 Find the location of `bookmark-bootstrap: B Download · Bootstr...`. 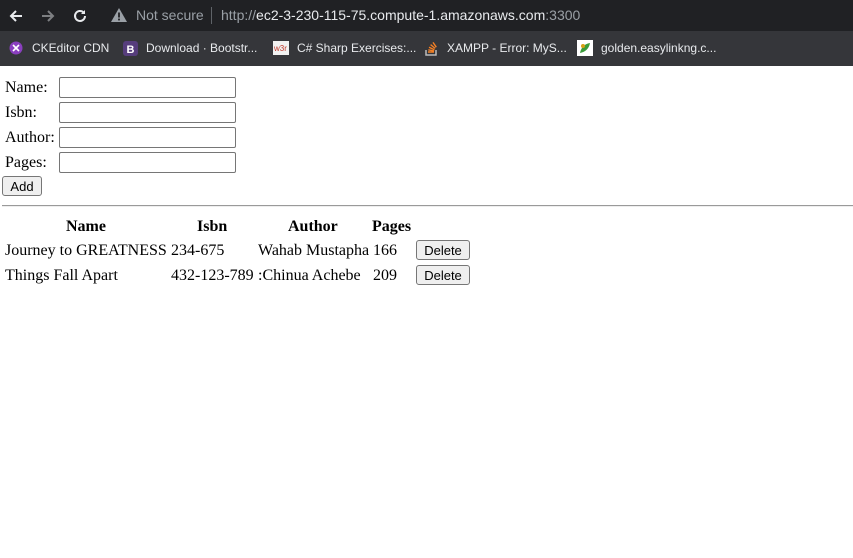

bookmark-bootstrap: B Download · Bootstr... is located at coordinates (189, 48).